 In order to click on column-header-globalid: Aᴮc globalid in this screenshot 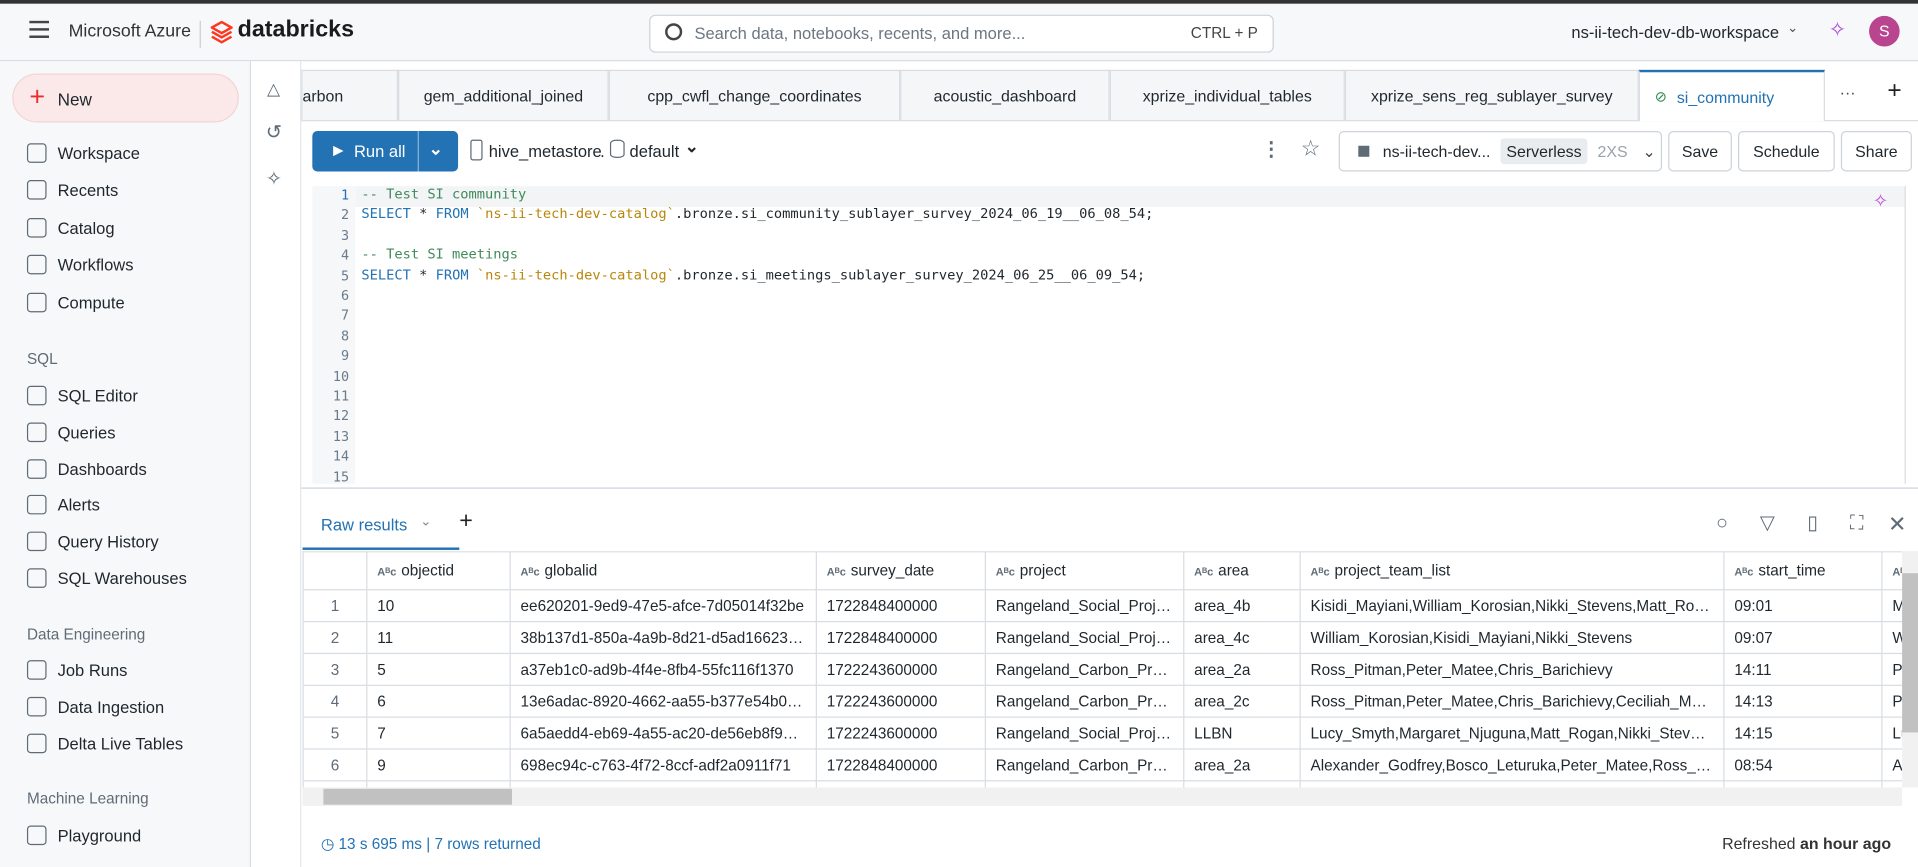, I will do `click(663, 571)`.